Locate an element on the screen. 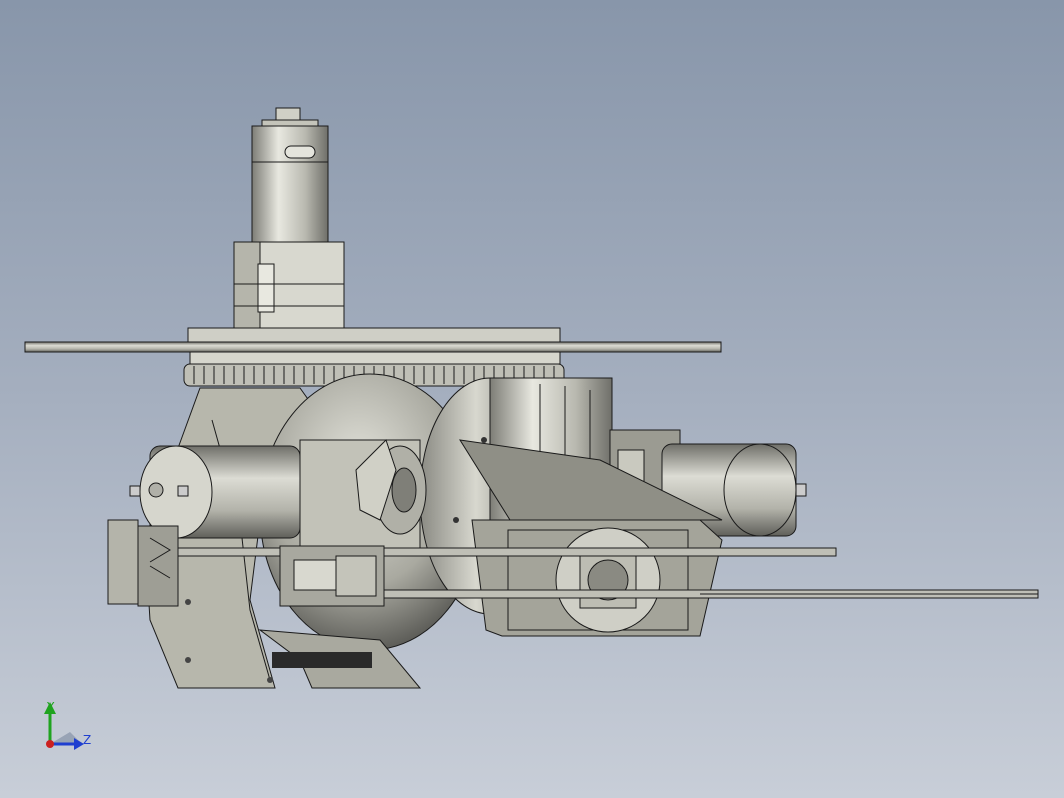 The width and height of the screenshot is (1064, 798). left-motor is located at coordinates (215, 492).